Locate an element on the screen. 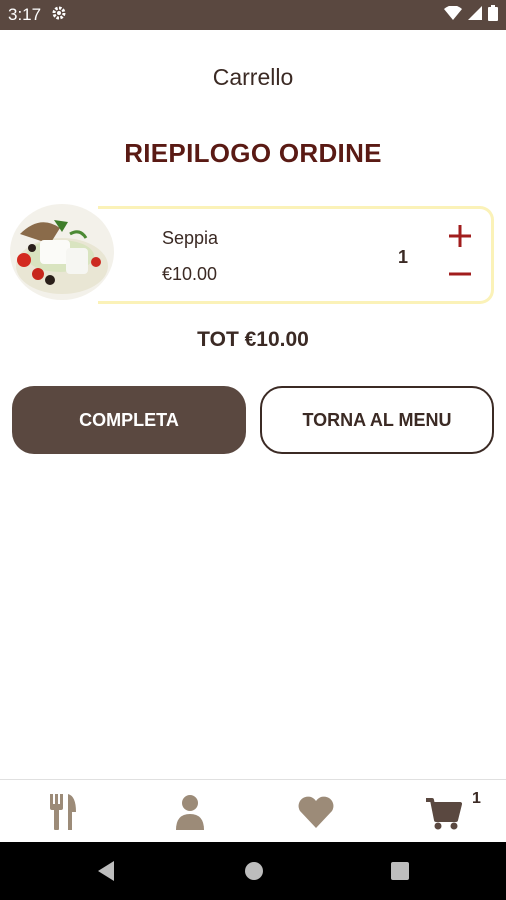 The image size is (506, 900). cart-icon is located at coordinates (444, 814).